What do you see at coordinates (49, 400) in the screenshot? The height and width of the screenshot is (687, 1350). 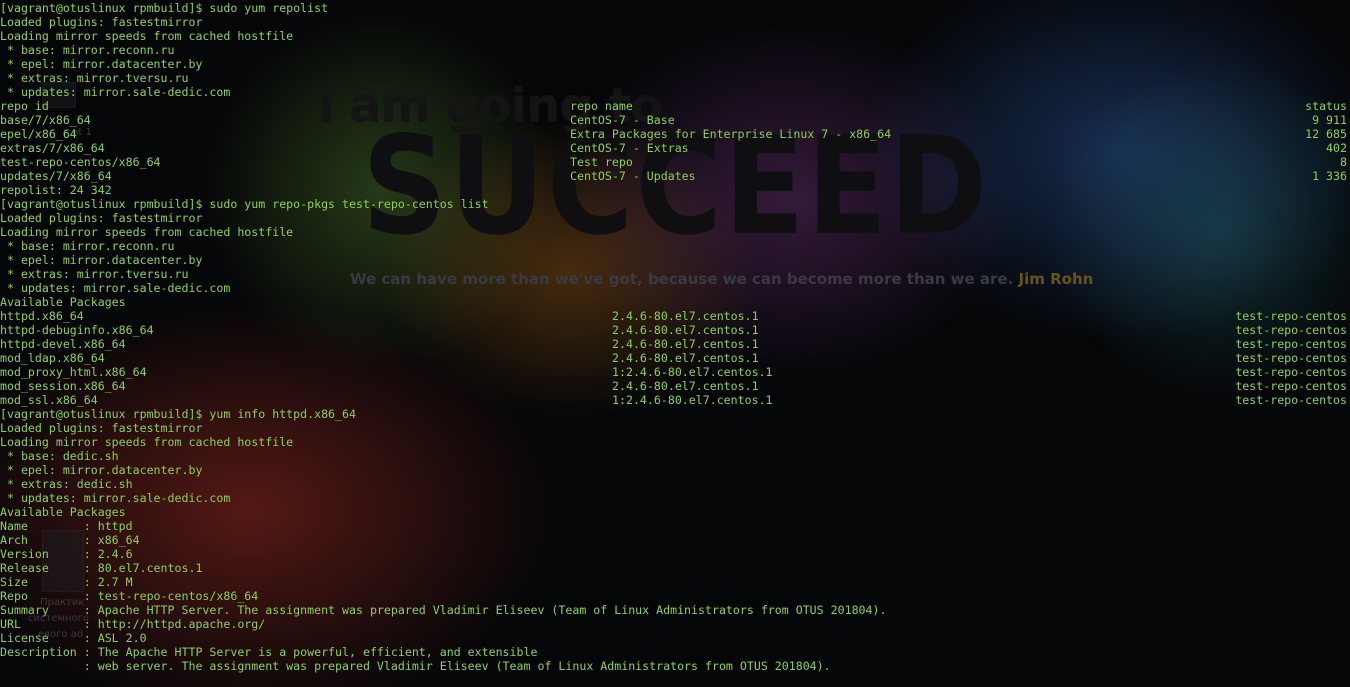 I see `package-name: mod_ssl.x86_64` at bounding box center [49, 400].